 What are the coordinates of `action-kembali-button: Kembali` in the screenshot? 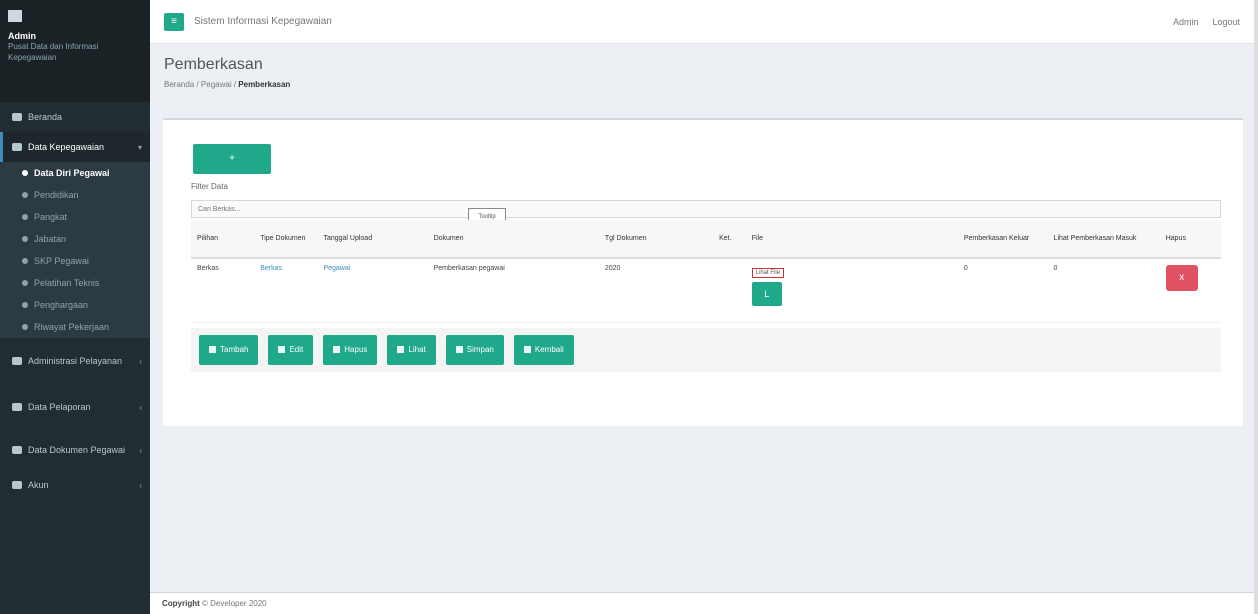 It's located at (543, 350).